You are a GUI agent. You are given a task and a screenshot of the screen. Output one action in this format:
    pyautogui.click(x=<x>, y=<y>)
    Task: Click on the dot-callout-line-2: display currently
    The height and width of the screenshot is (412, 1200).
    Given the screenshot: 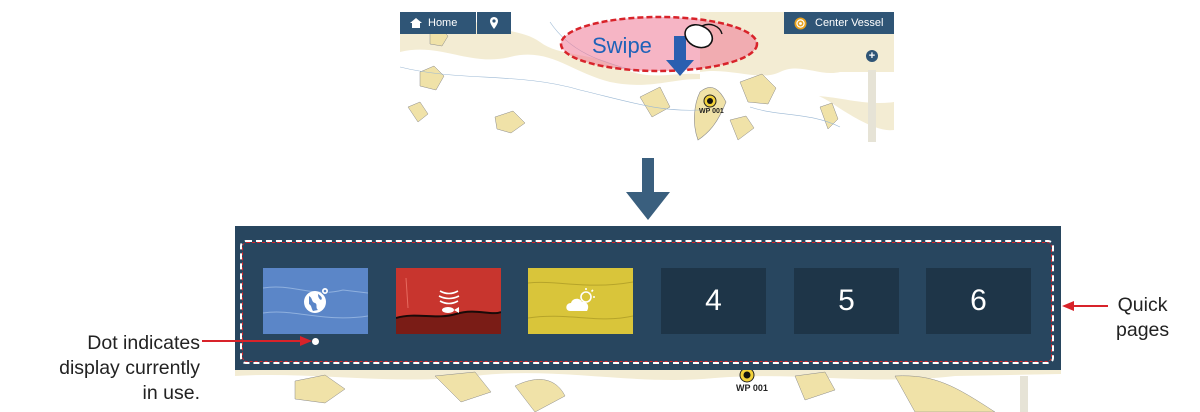 What is the action you would take?
    pyautogui.click(x=129, y=368)
    